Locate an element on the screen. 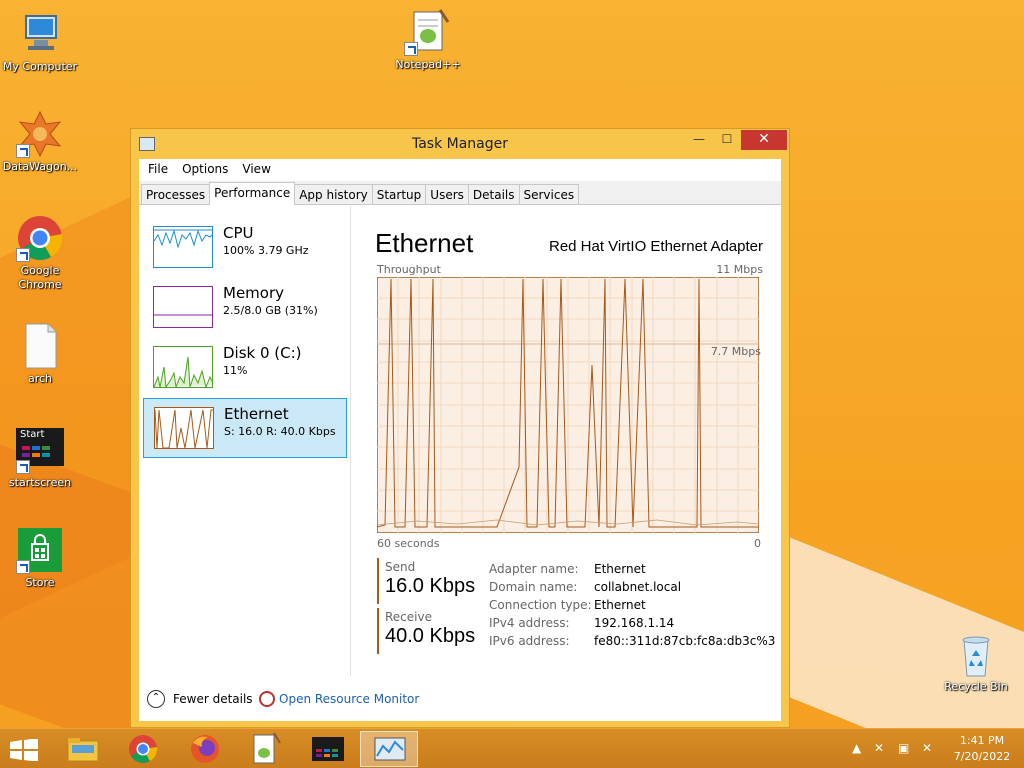 This screenshot has height=768, width=1024. menu-view: View is located at coordinates (256, 169).